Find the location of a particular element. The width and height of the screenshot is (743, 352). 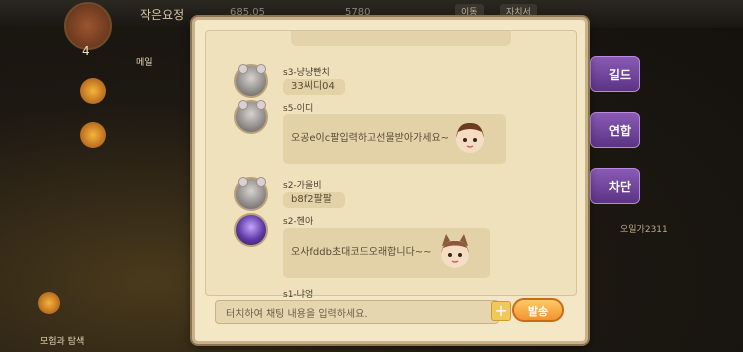

plus-icon: + is located at coordinates (501, 311).